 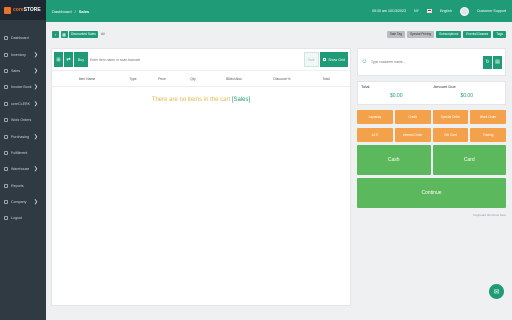 I want to click on arrow-left-icon: ‹, so click(x=55, y=34).